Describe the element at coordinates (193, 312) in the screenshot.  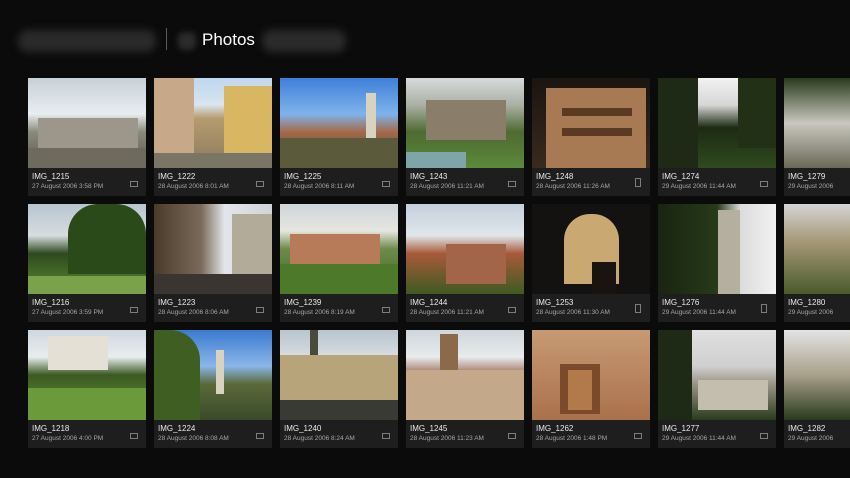
I see `photo-date: 28 August 2006 8:06 AM` at that location.